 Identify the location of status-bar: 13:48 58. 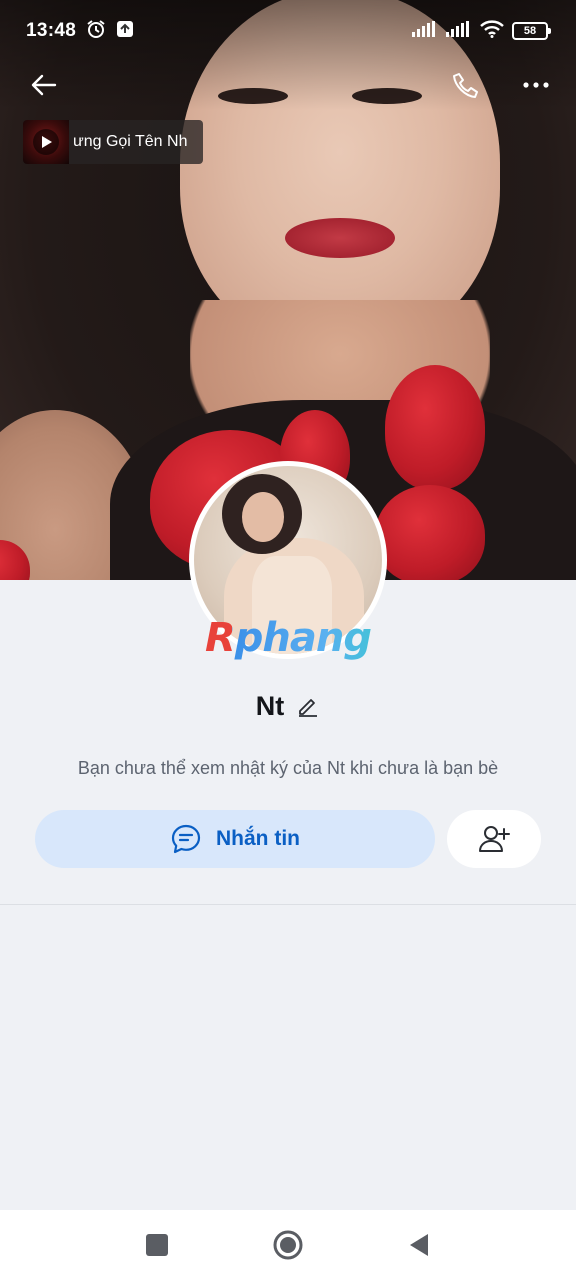
(288, 31).